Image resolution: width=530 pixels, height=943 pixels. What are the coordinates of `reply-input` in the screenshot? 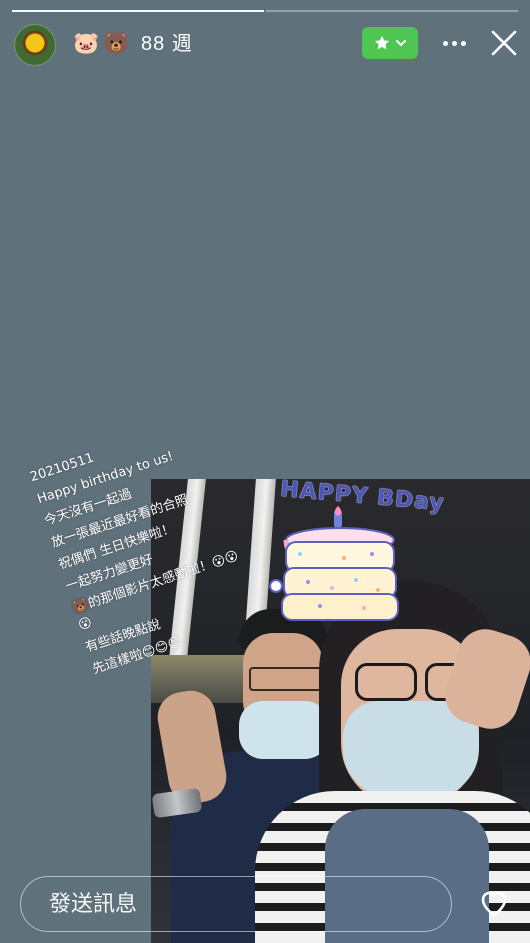 It's located at (236, 904).